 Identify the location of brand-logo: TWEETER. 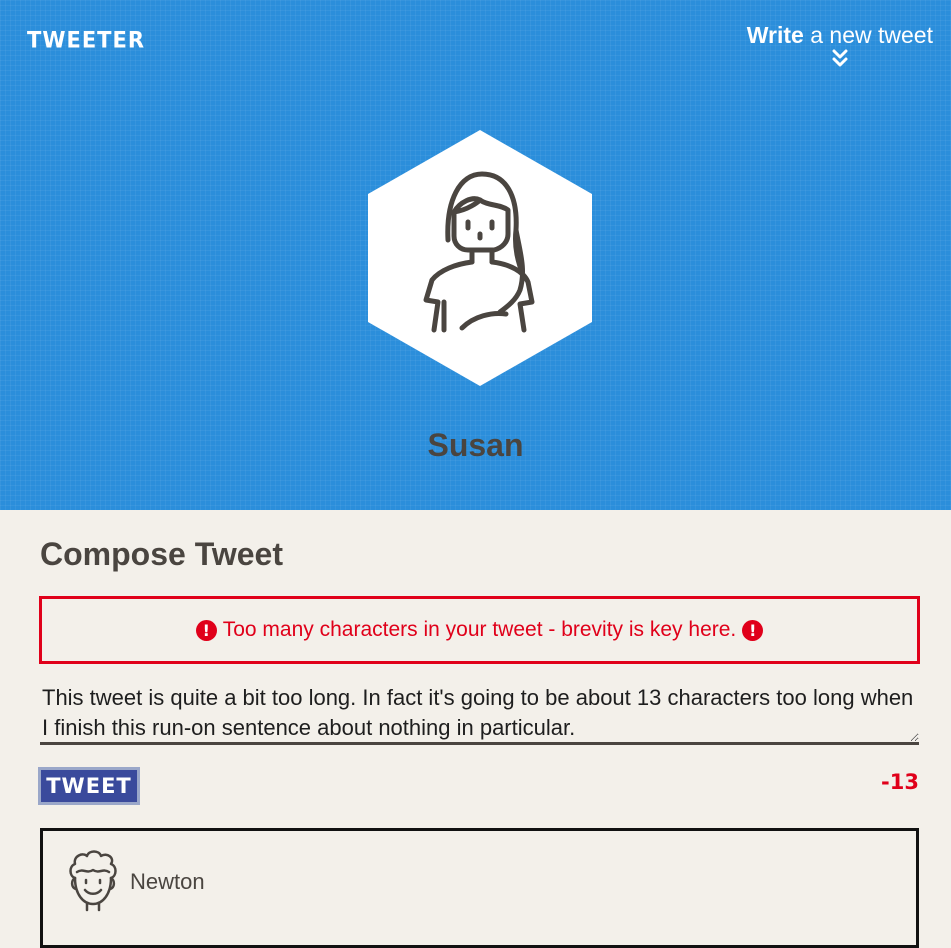
(86, 39).